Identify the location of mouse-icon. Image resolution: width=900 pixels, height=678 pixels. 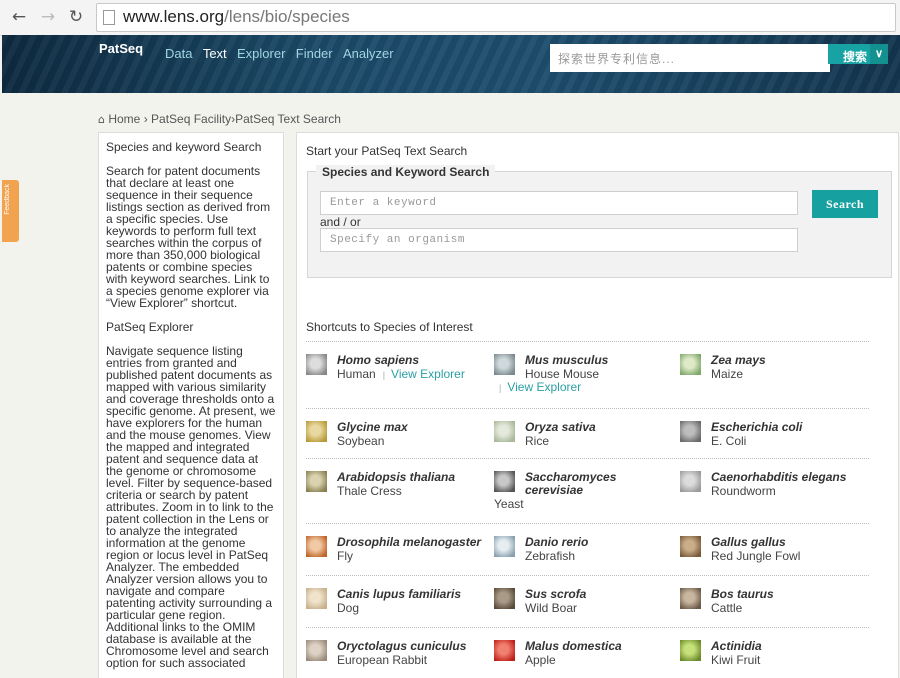
(504, 364).